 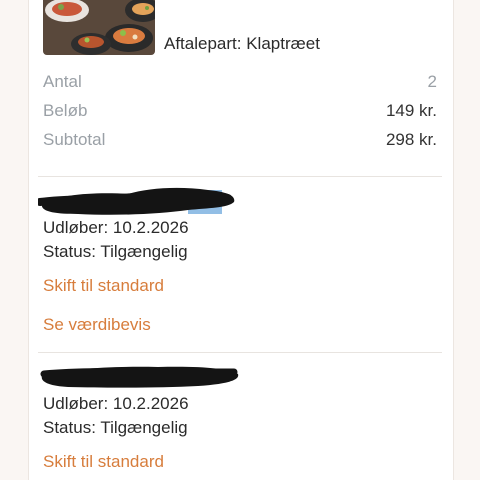 I want to click on view-voucher-link: Se værdibevis, so click(x=97, y=325).